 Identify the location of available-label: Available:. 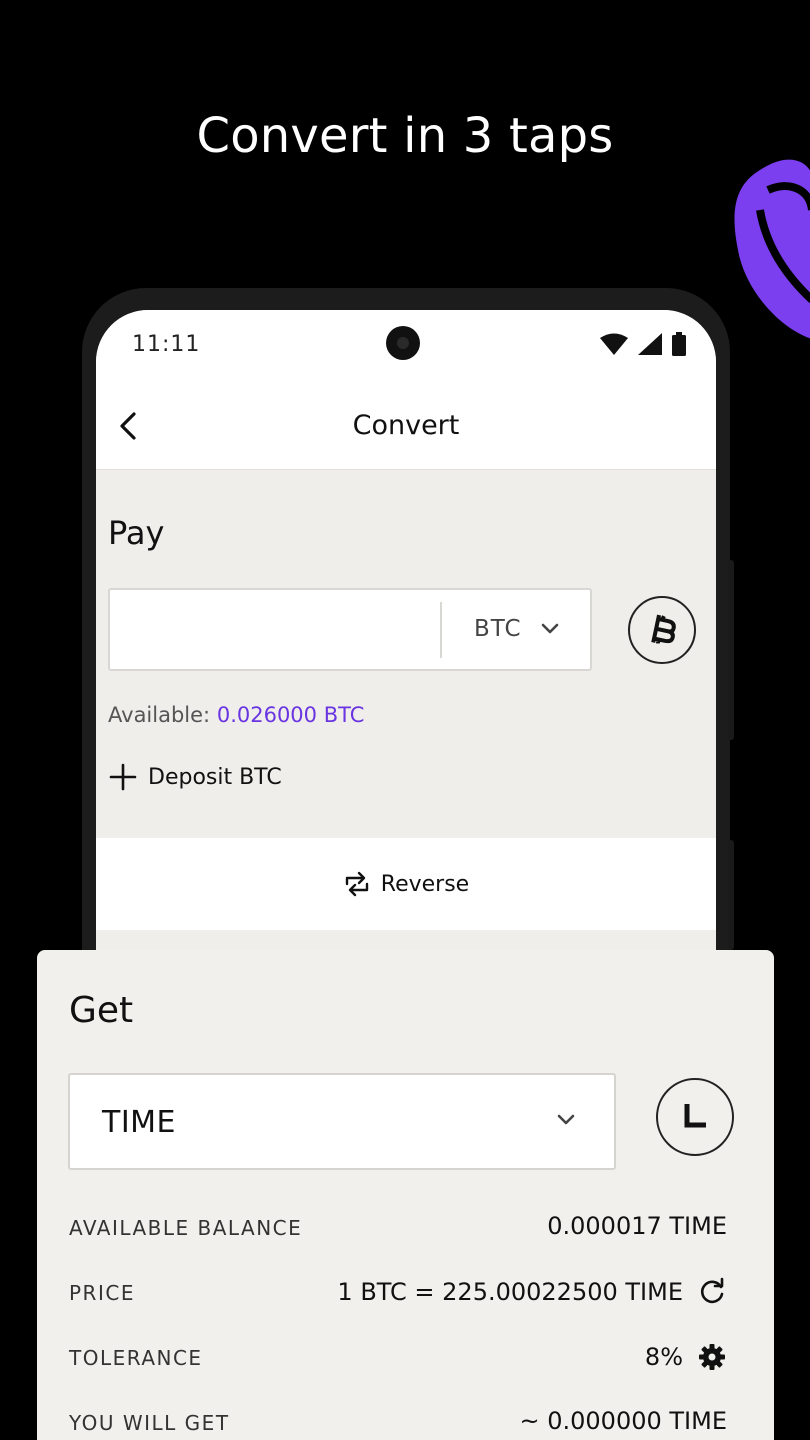
(159, 715).